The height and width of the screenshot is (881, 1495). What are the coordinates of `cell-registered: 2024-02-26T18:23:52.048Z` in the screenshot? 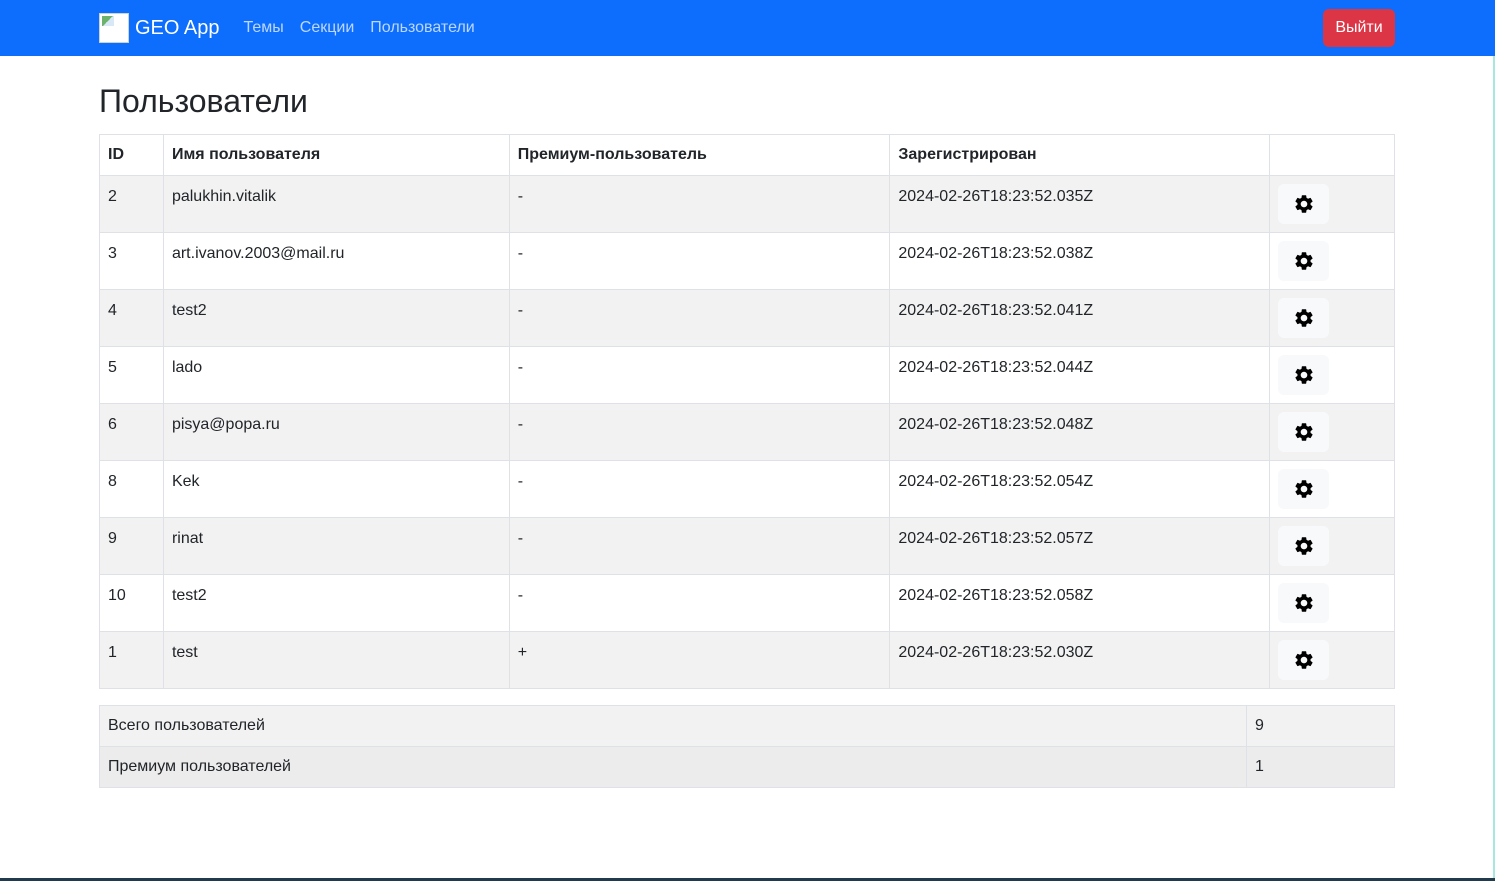 It's located at (1080, 432).